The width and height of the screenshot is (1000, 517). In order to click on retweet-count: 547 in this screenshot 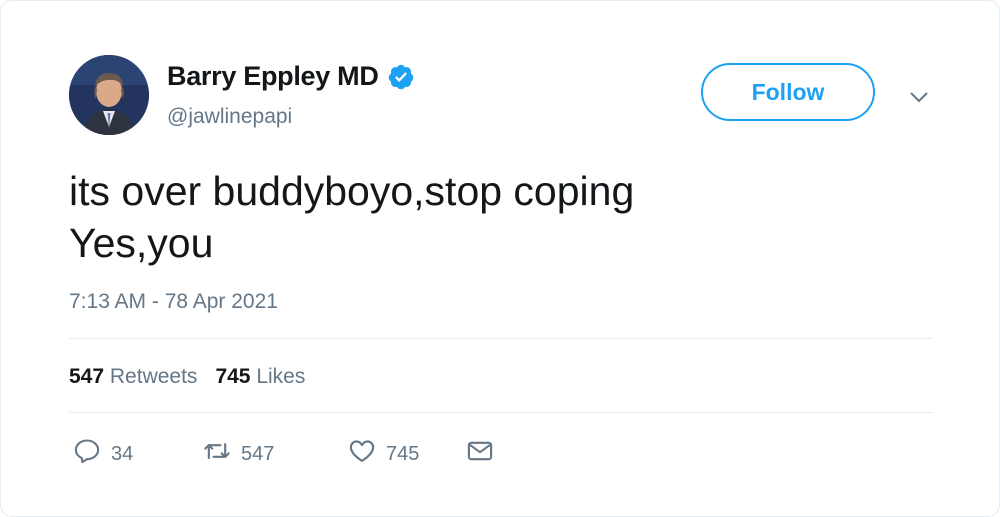, I will do `click(258, 453)`.